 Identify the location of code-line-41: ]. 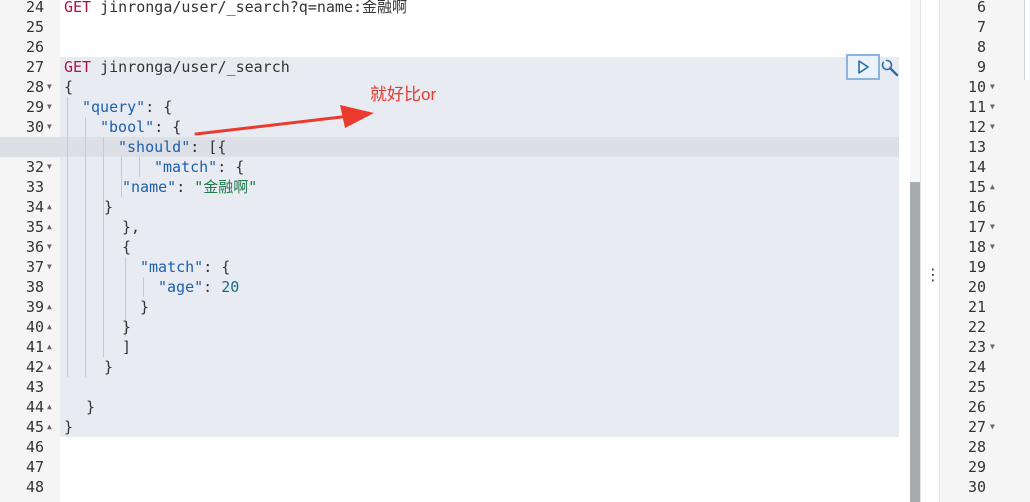
(126, 347).